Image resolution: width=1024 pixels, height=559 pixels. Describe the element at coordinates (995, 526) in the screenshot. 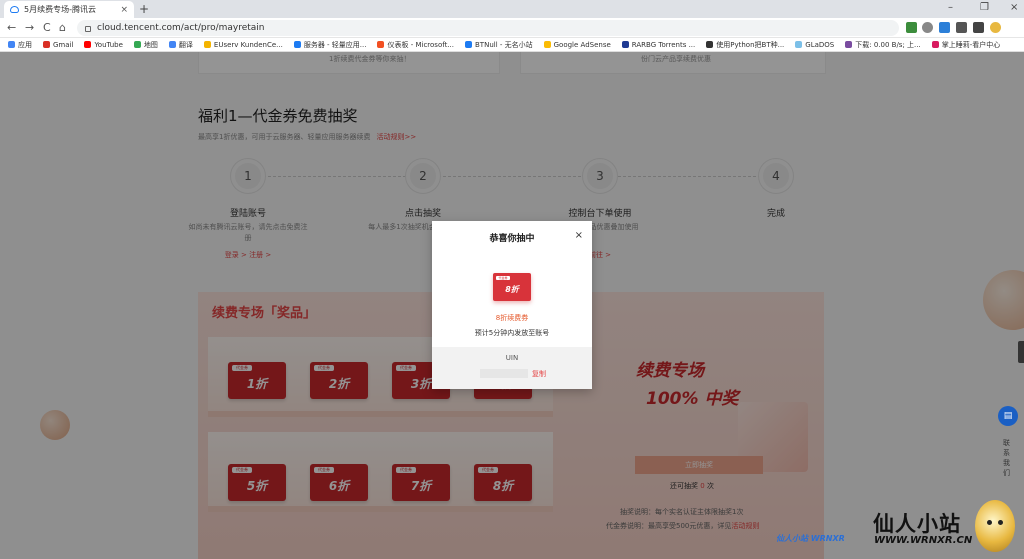

I see `watermark-mascot-icon` at that location.